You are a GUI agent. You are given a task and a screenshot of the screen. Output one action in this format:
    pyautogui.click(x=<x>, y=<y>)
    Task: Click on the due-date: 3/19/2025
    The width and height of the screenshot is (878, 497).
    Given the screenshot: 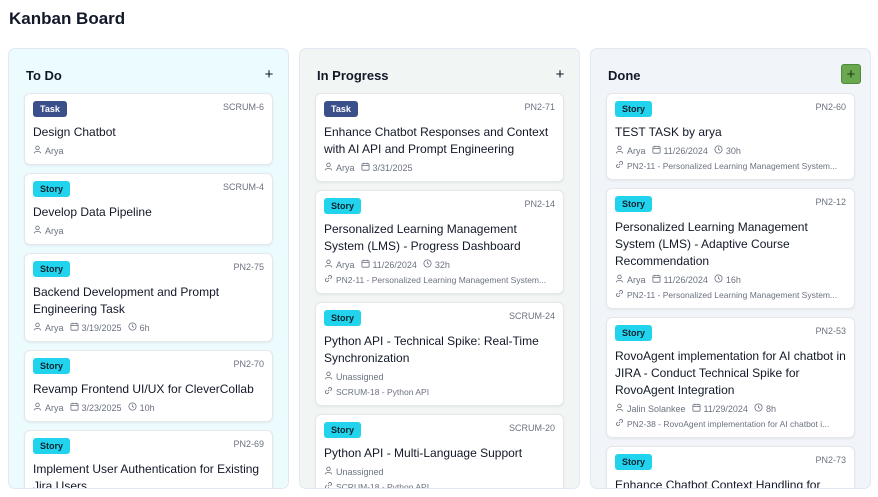 What is the action you would take?
    pyautogui.click(x=96, y=327)
    